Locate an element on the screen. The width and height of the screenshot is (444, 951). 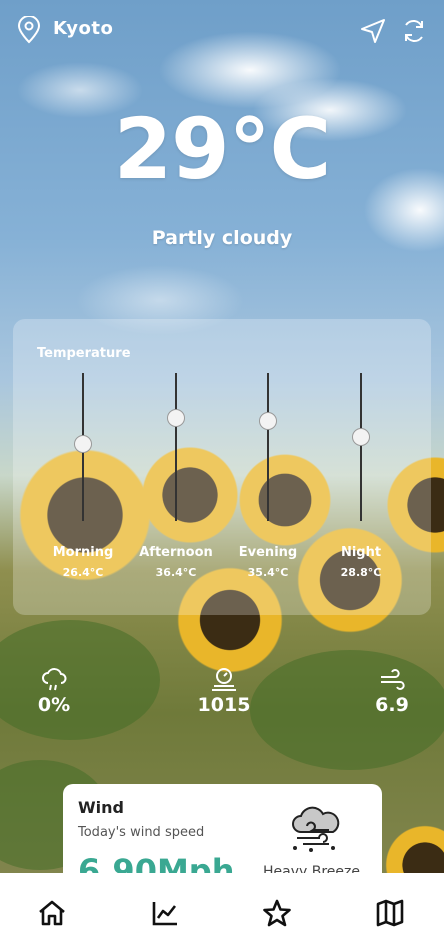
afternoon-slider is located at coordinates (176, 448).